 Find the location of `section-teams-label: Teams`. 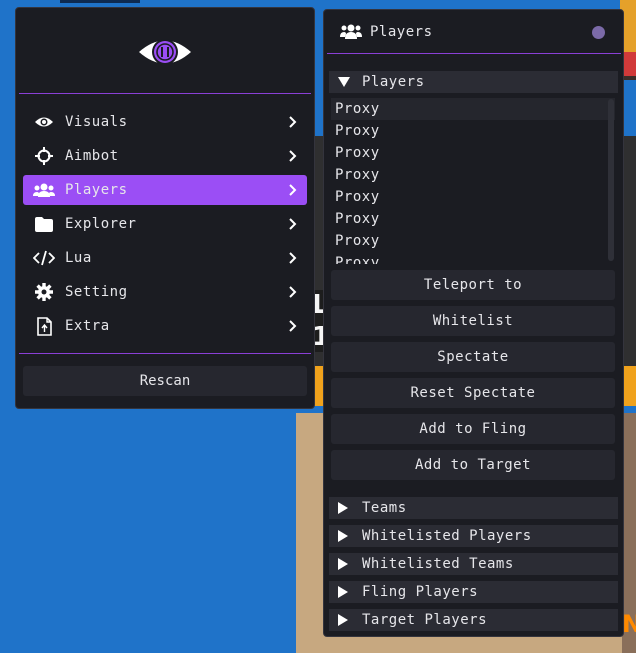

section-teams-label: Teams is located at coordinates (384, 508).